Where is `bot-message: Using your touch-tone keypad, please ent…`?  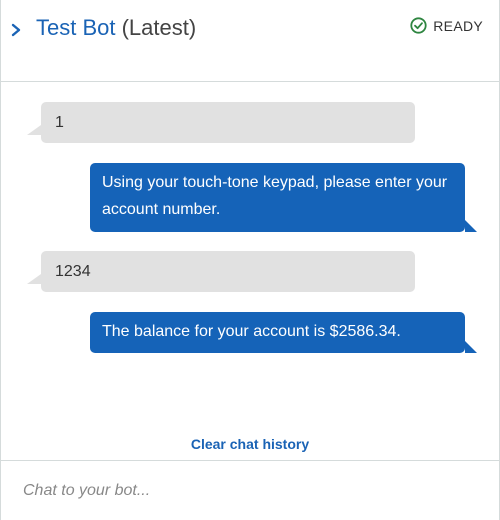
bot-message: Using your touch-tone keypad, please ent… is located at coordinates (283, 197).